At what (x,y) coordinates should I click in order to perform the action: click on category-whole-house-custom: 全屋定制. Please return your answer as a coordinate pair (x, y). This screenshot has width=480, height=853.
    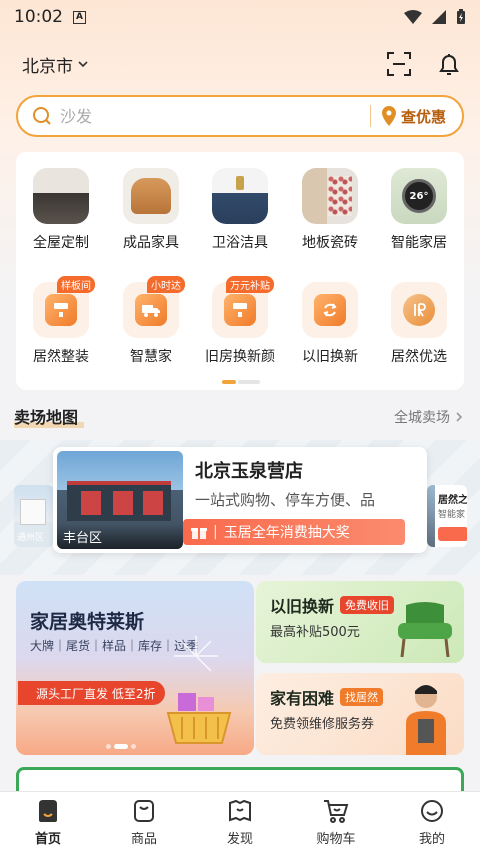
    Looking at the image, I should click on (61, 210).